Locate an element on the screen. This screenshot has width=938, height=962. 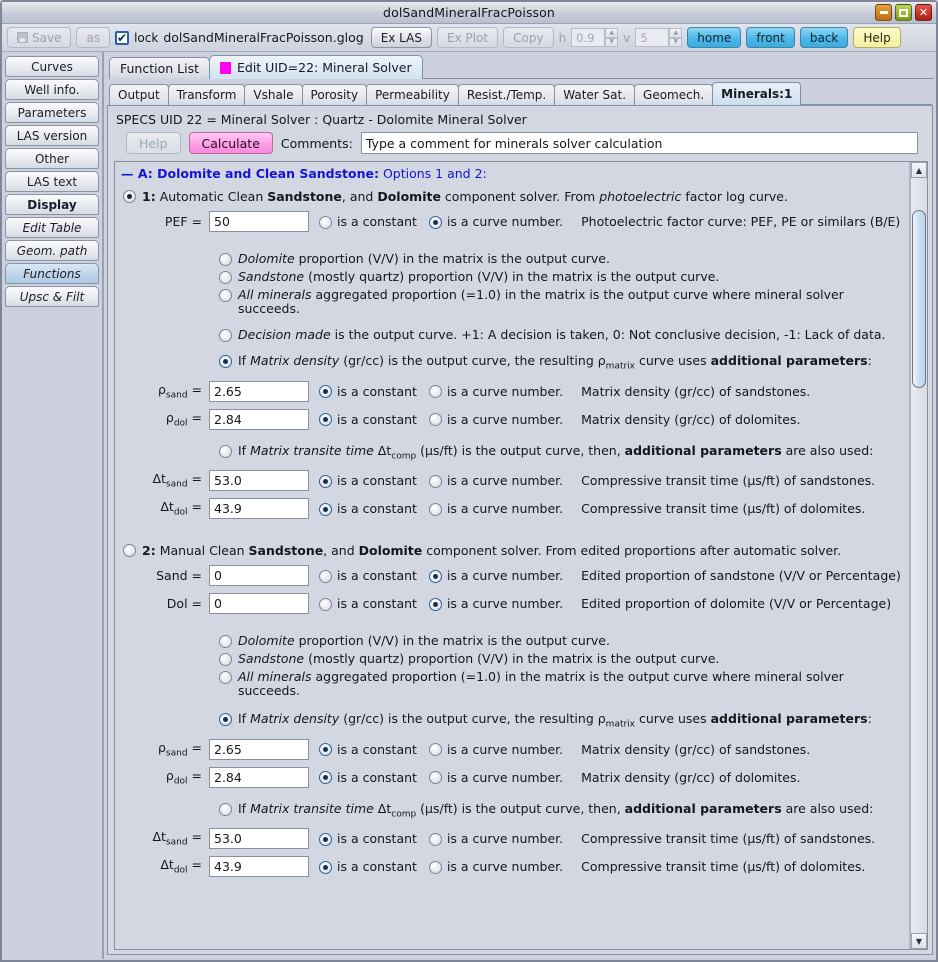
option1-dt-dol-curve-radio is located at coordinates (435, 509).